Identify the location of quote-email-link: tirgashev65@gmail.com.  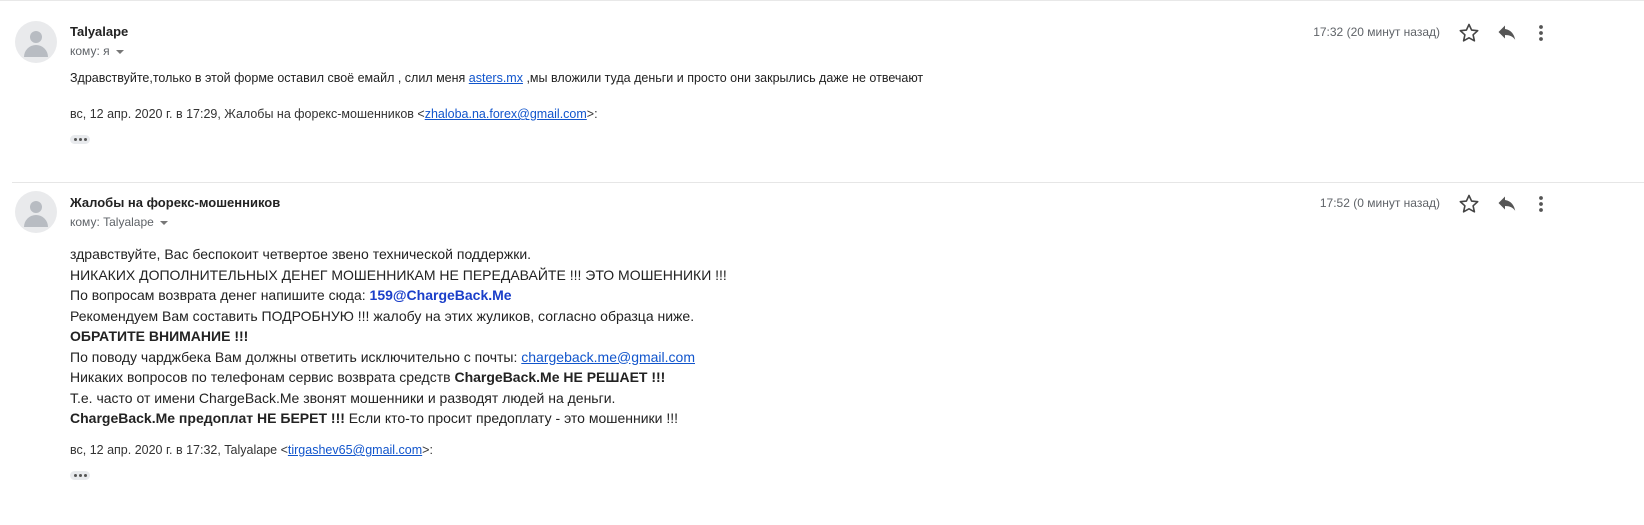
(355, 450).